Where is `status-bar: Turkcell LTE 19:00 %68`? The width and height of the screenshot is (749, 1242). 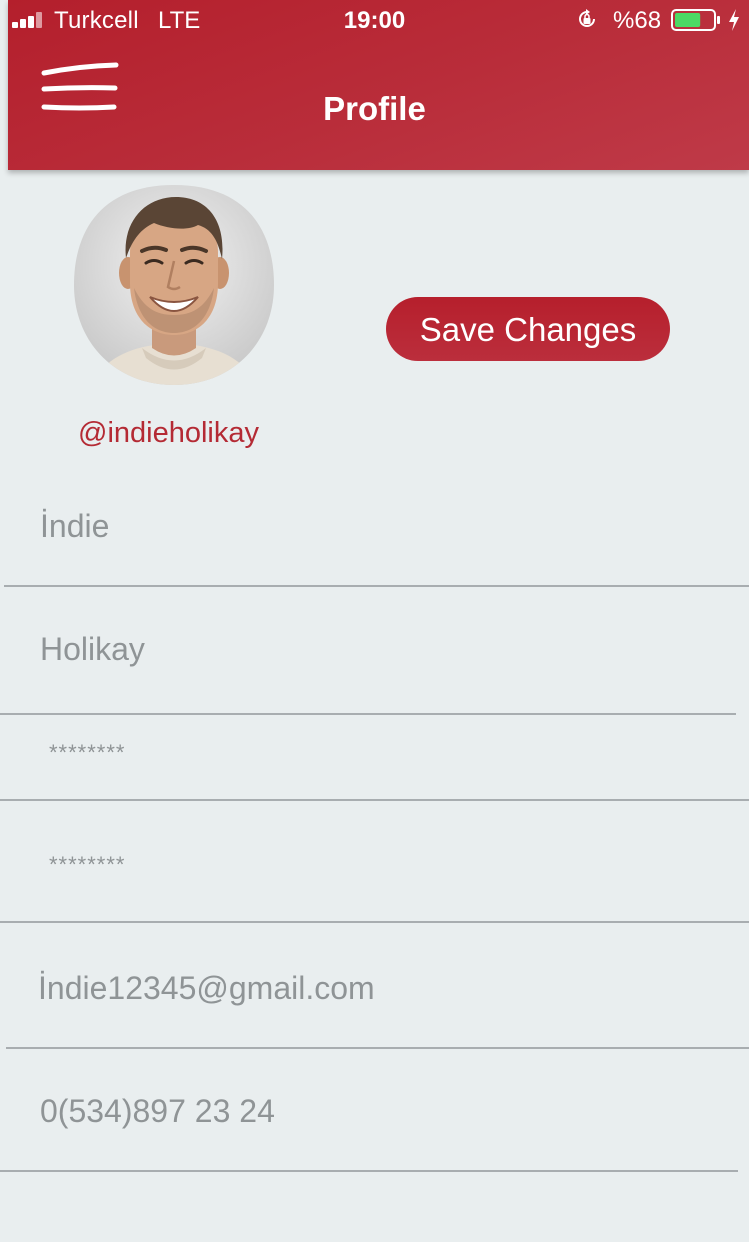 status-bar: Turkcell LTE 19:00 %68 is located at coordinates (374, 20).